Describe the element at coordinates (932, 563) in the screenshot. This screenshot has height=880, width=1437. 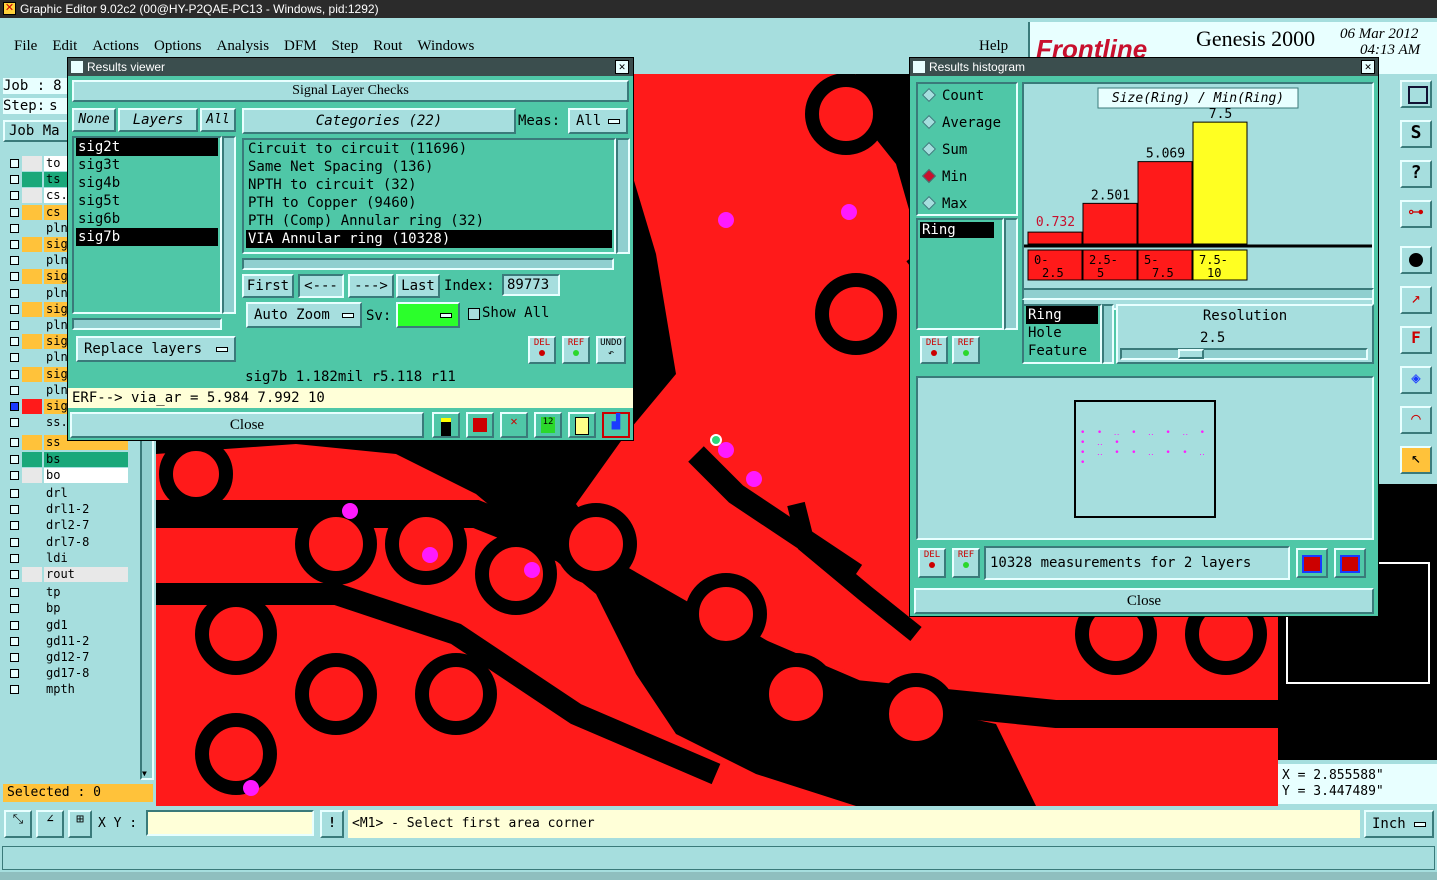
I see `hist-del-button: DEL` at that location.